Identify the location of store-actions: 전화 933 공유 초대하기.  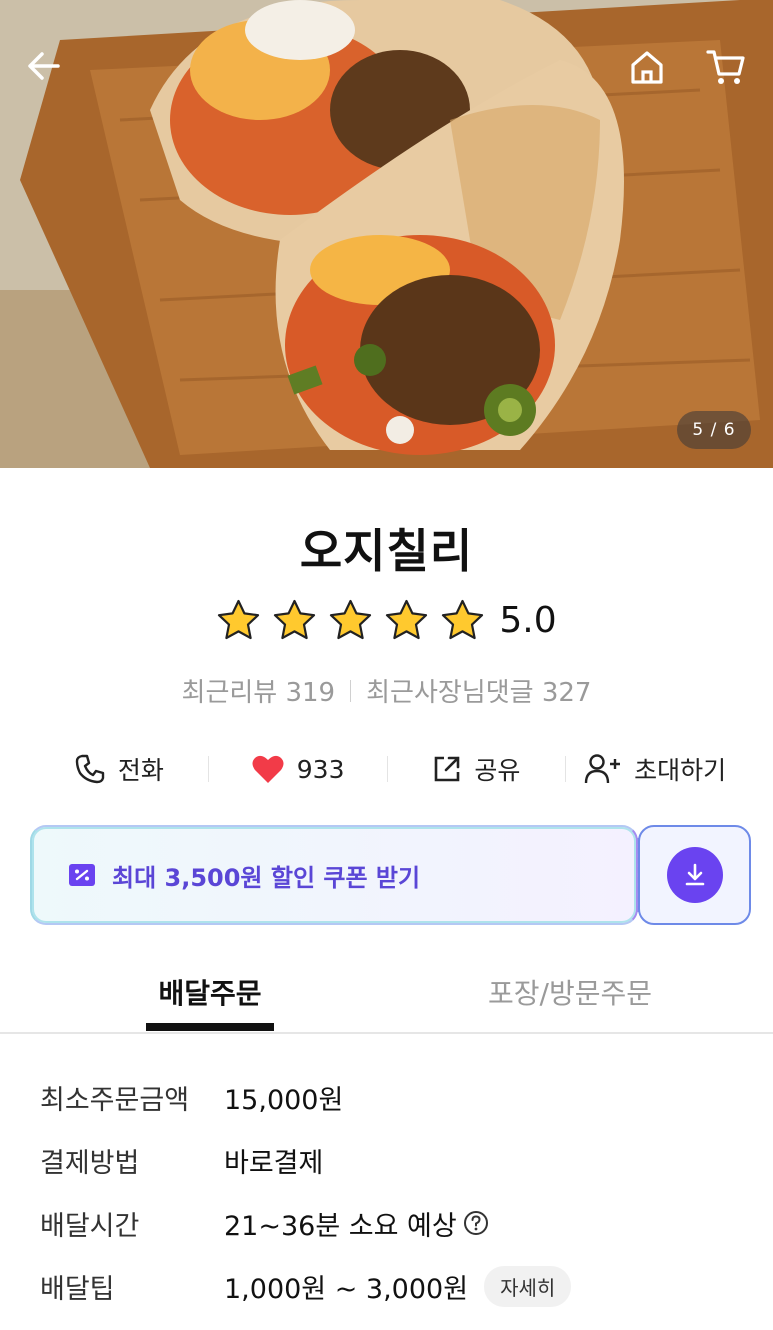
(387, 769).